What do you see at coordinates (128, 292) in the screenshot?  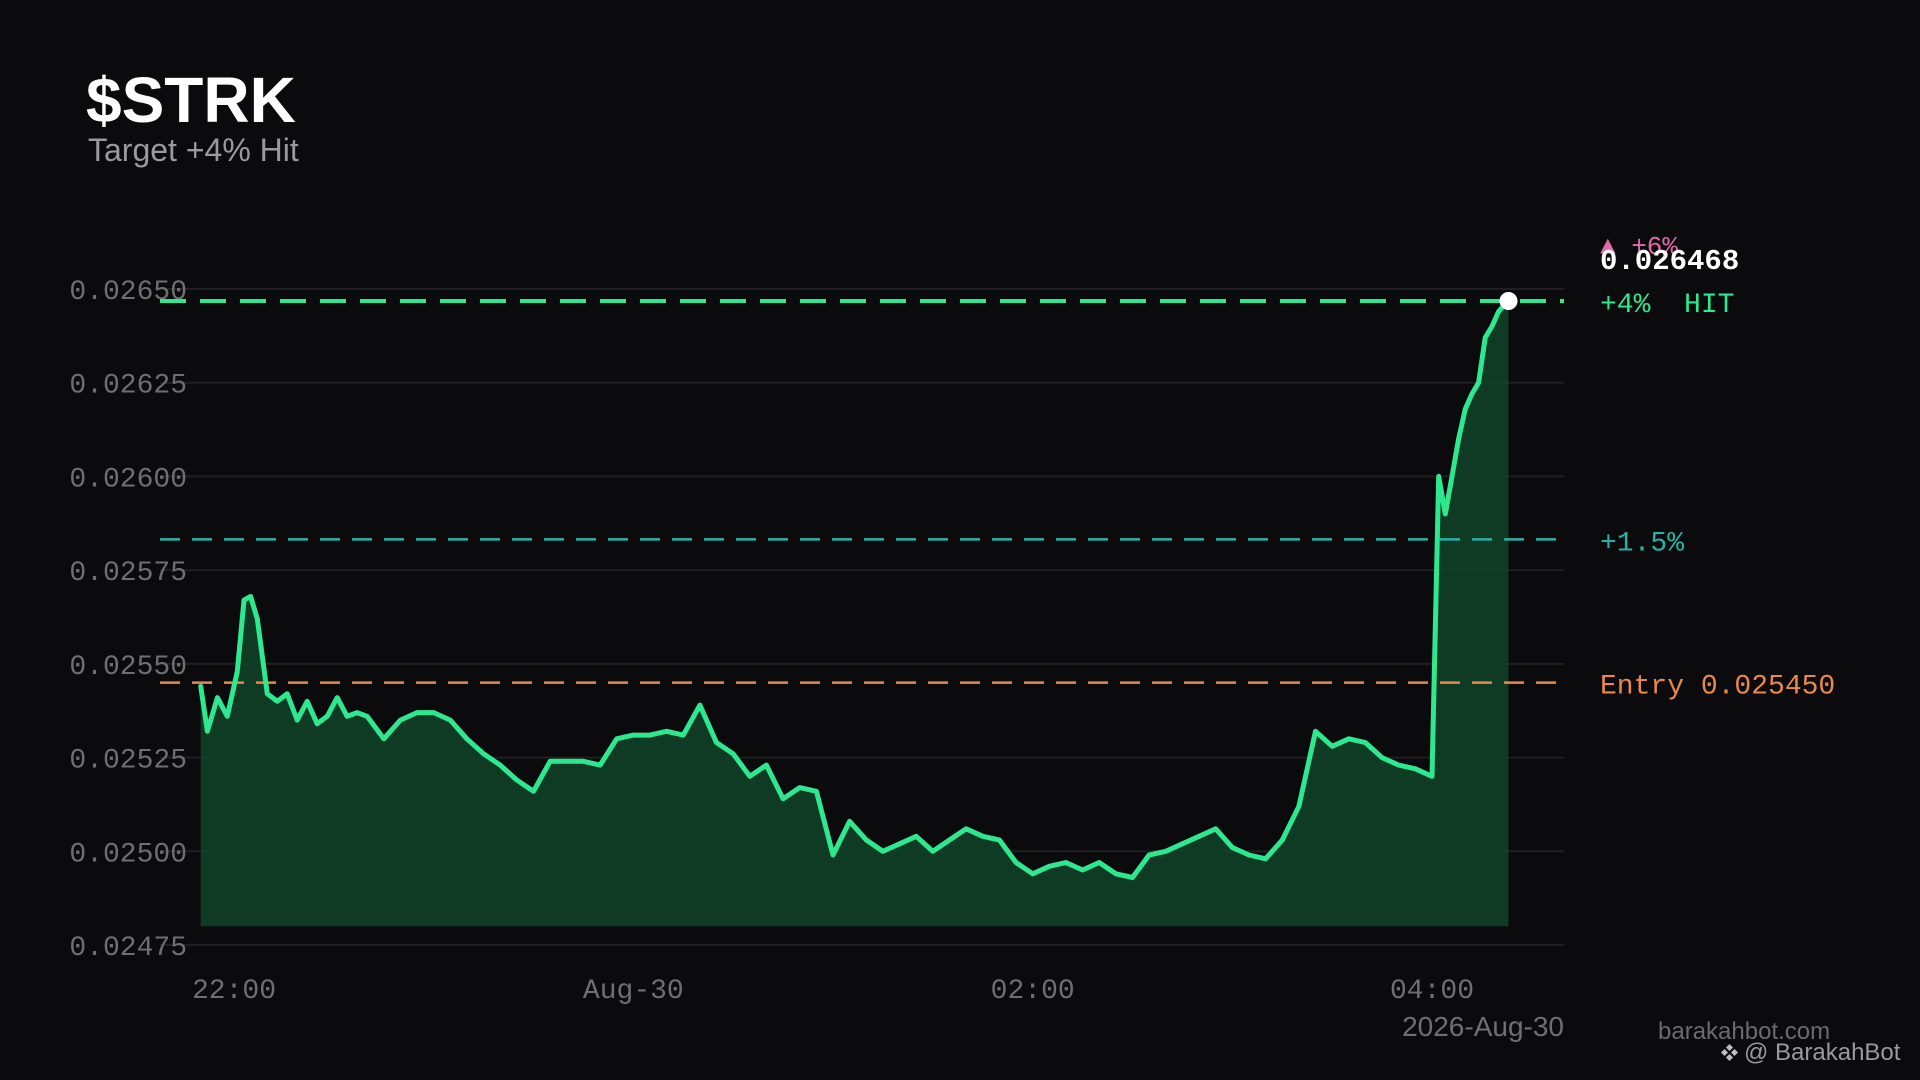 I see `y-tick-label: 0.02650` at bounding box center [128, 292].